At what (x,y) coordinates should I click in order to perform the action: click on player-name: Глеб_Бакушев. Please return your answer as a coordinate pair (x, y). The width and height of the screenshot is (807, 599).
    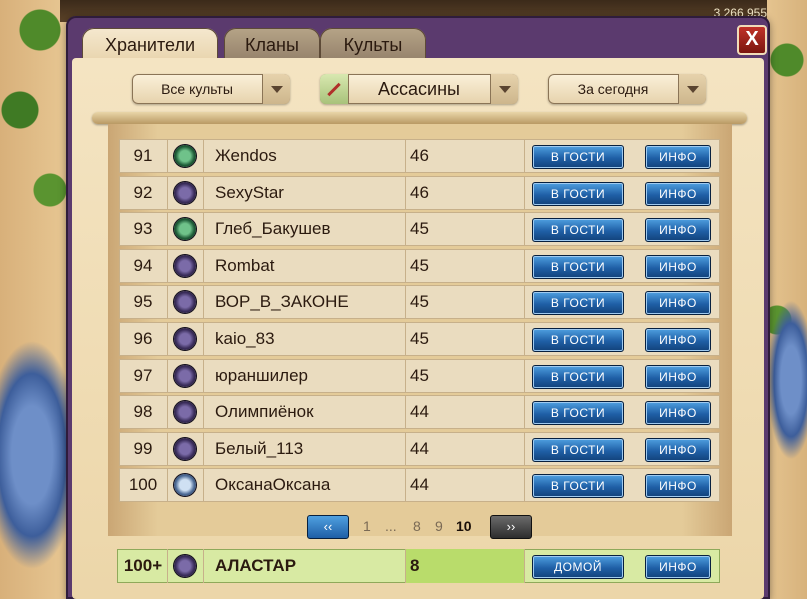
    Looking at the image, I should click on (310, 229).